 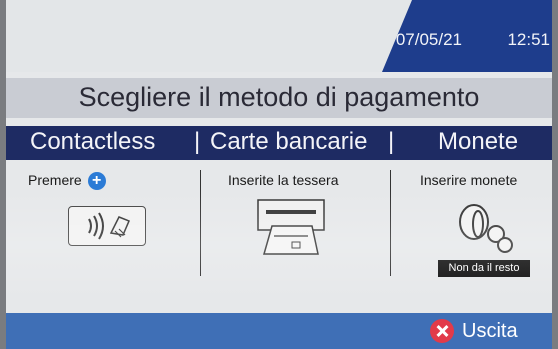 I want to click on coins-instruction: Inserire monete, so click(x=469, y=180).